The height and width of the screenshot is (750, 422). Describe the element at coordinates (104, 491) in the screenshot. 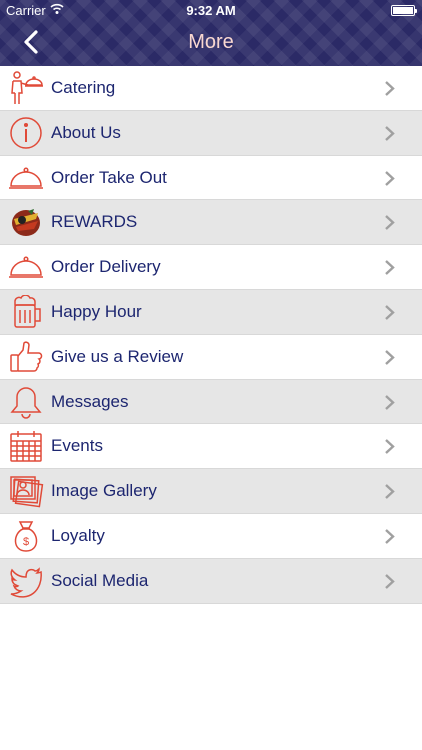

I see `menu-item-label: Image Gallery` at that location.